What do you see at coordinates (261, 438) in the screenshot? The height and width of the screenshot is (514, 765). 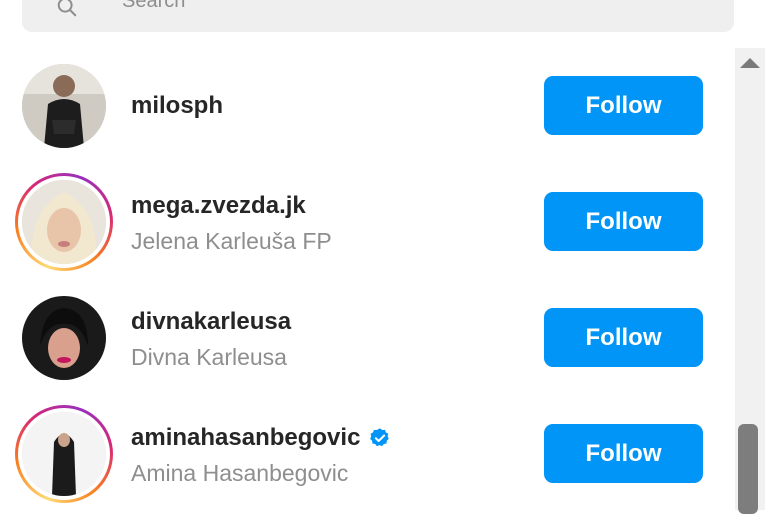 I see `username: aminahasanbegovic` at bounding box center [261, 438].